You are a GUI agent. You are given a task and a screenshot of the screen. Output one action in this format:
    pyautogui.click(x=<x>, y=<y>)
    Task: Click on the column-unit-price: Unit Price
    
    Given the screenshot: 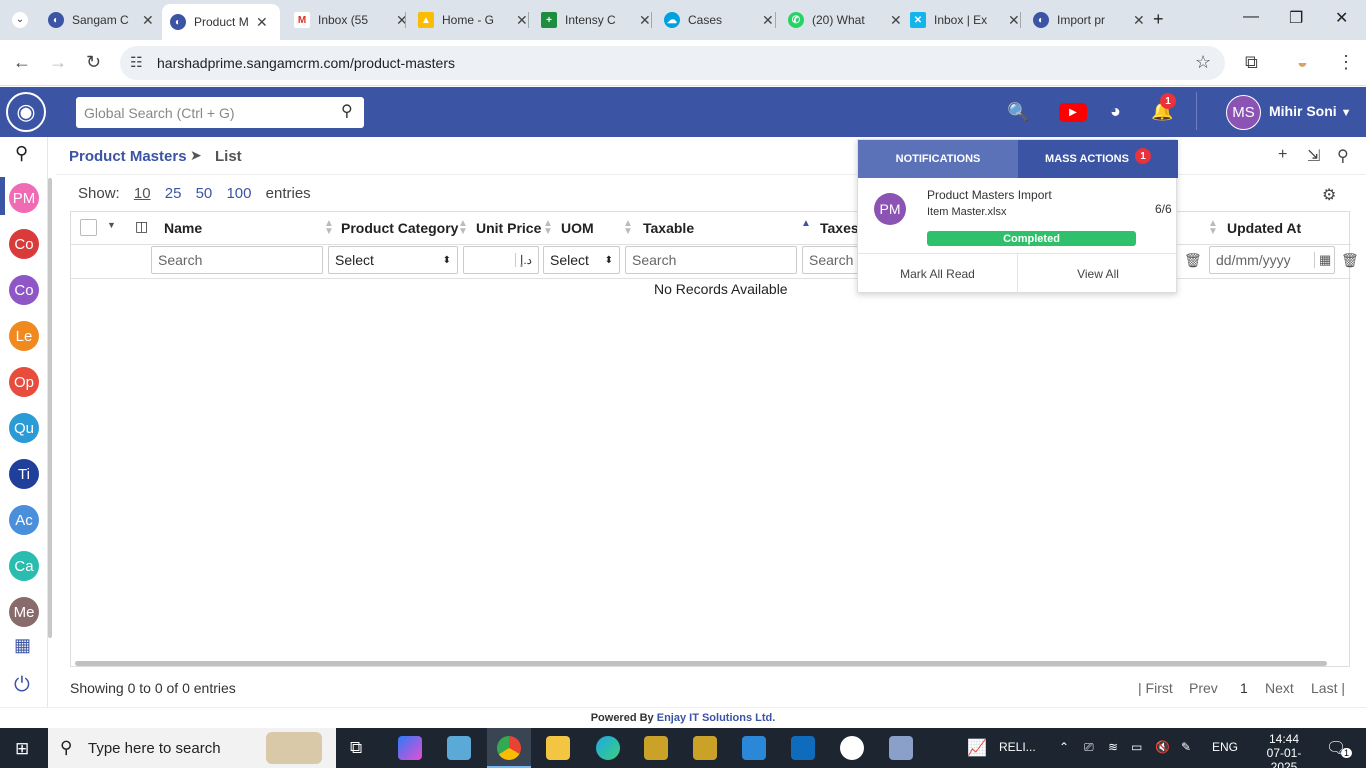 What is the action you would take?
    pyautogui.click(x=508, y=228)
    